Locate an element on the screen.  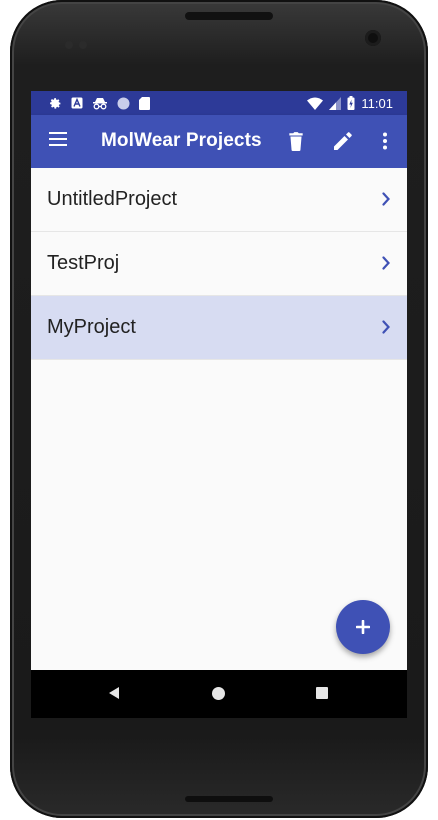
delete-button is located at coordinates (296, 141).